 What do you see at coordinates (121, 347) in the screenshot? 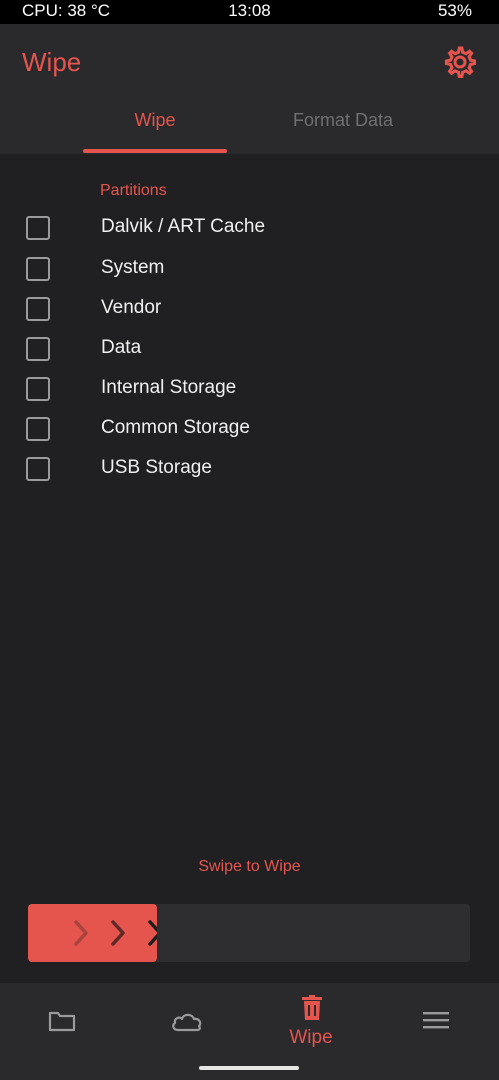
I see `partition-label: Data` at bounding box center [121, 347].